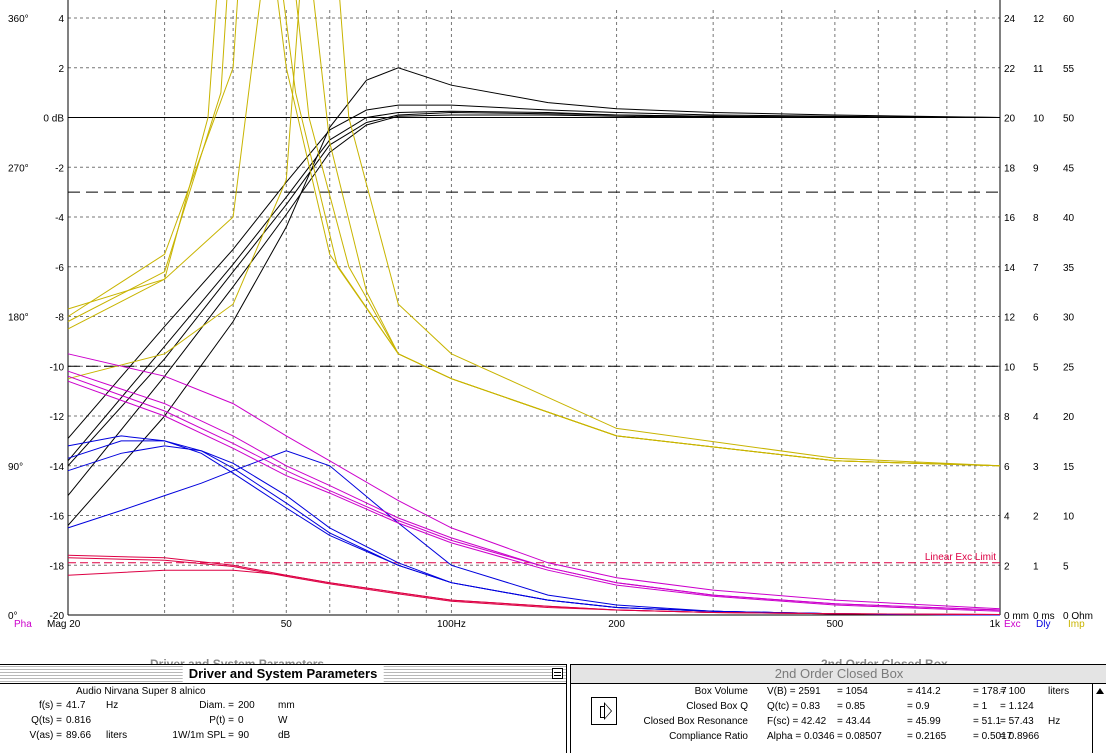  I want to click on right-tick-label: 60, so click(1069, 19).